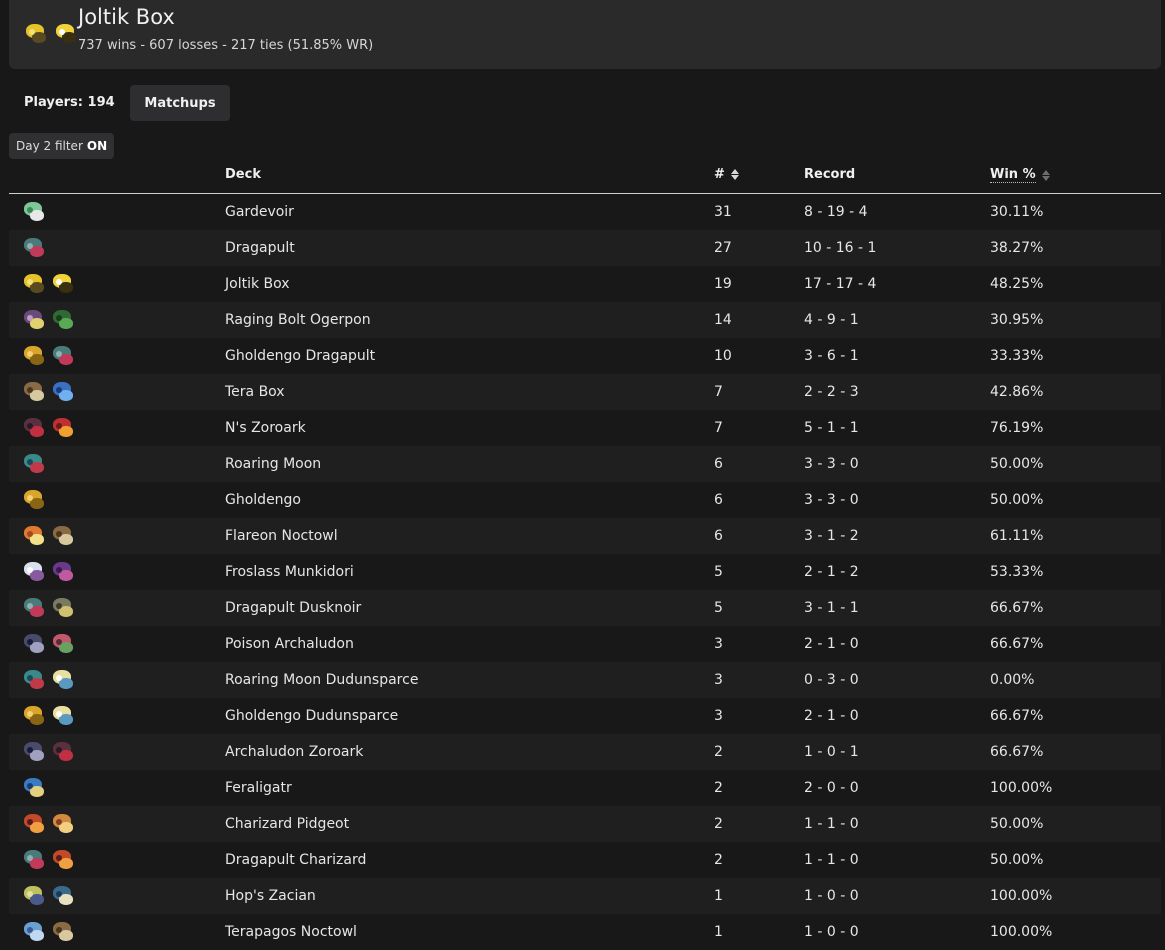  I want to click on table-row: Raging Bolt Ogerpon 14 4 - 9 - 1 30.95%, so click(585, 320).